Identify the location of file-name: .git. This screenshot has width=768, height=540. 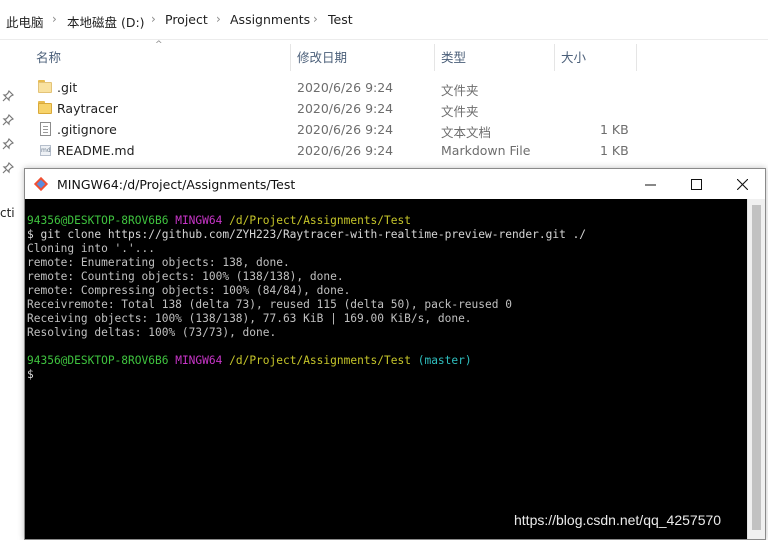
(67, 87).